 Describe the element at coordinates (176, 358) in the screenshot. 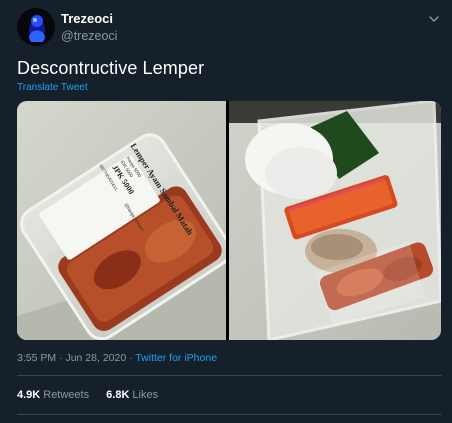

I see `tweet-source-link: Twitter for iPhone` at that location.